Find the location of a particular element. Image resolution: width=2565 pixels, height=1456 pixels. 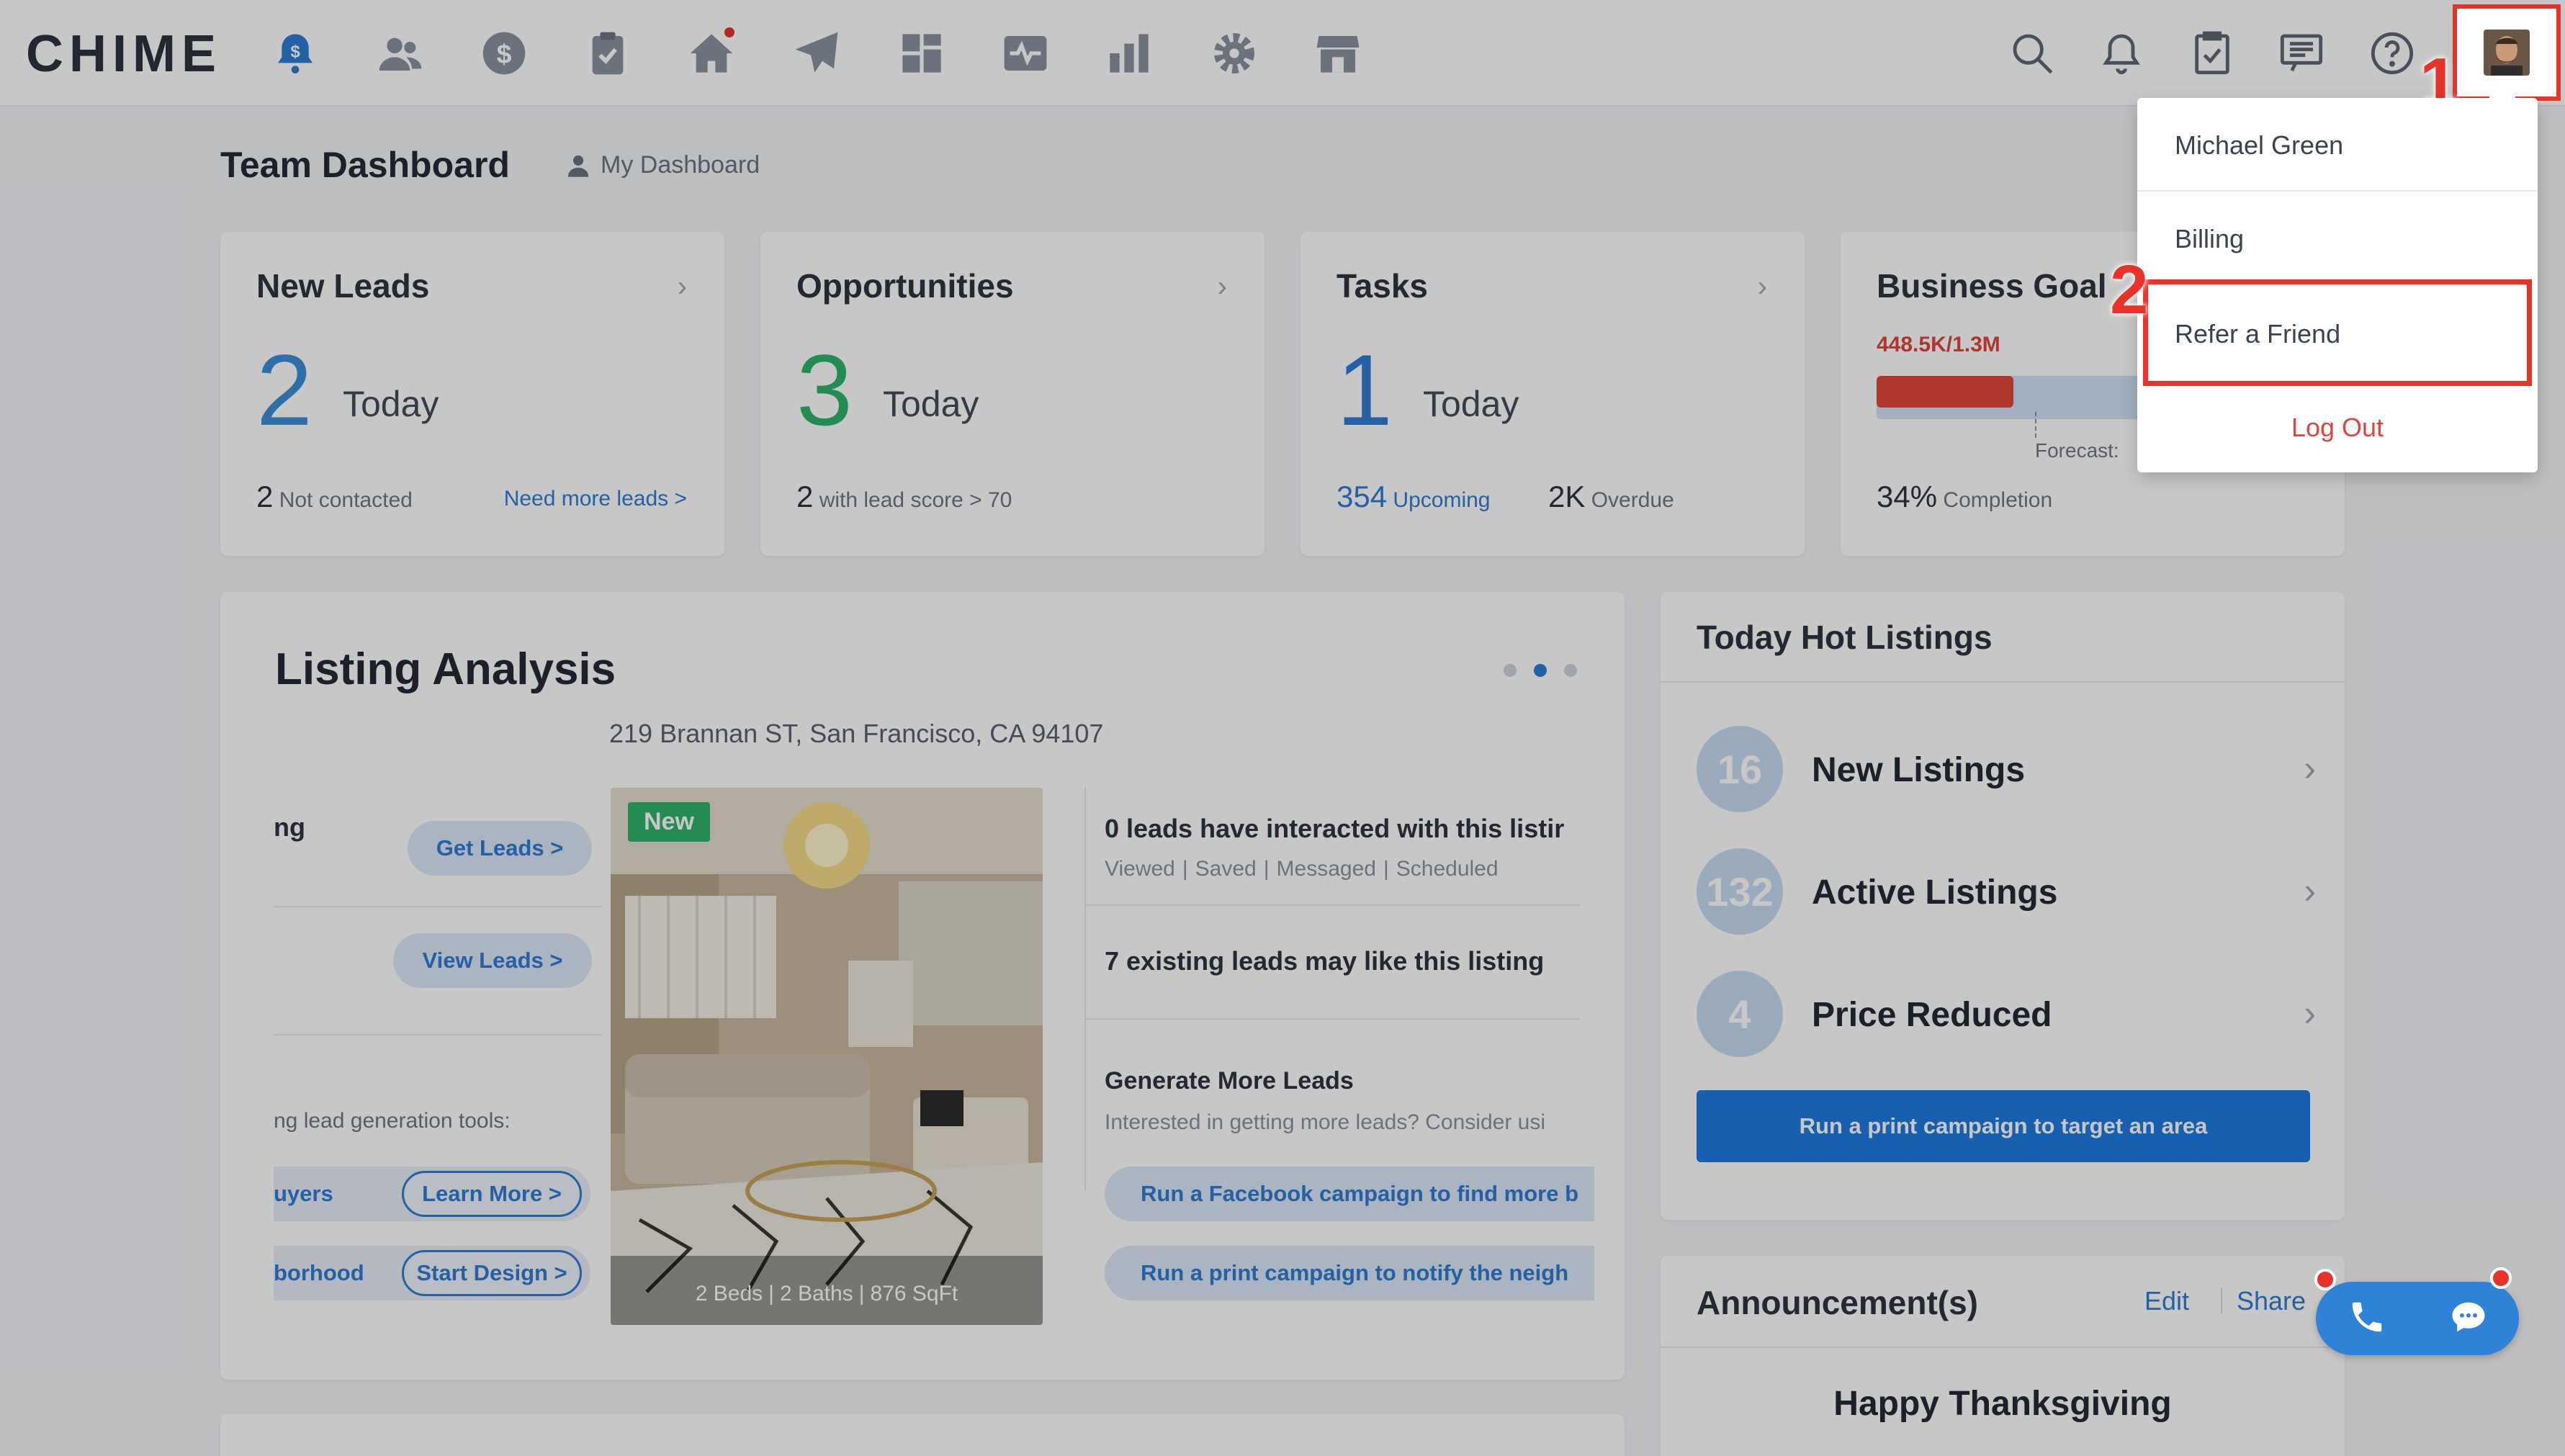

menu-item-billing: Billing is located at coordinates (2337, 239).